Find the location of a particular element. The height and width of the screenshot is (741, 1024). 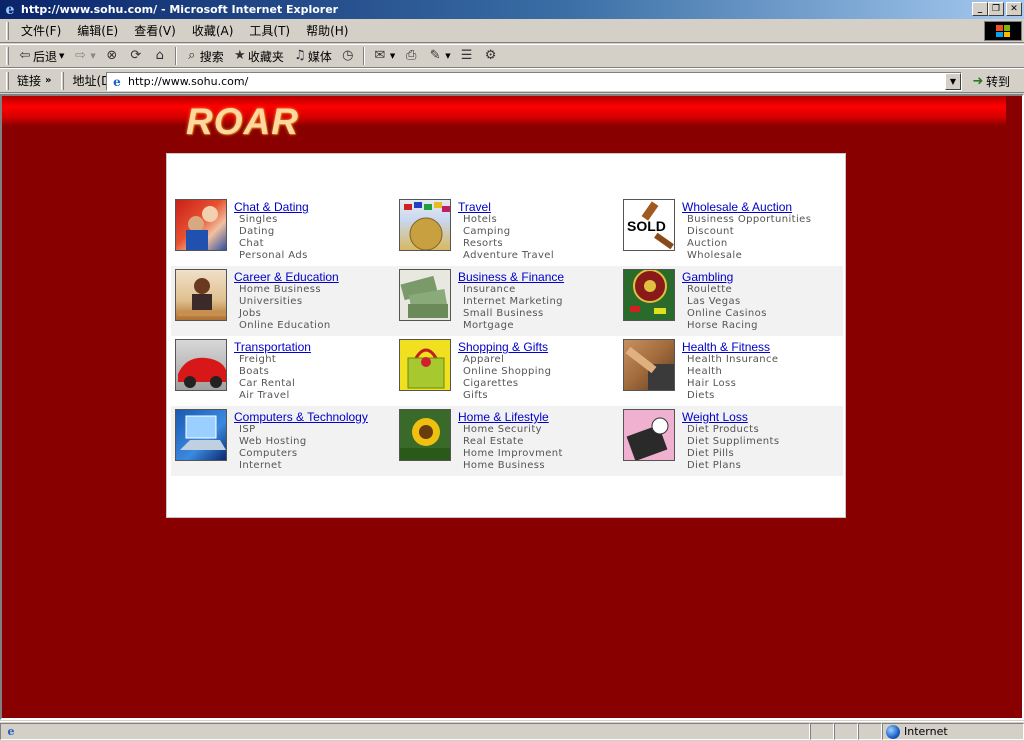

subcategory-link: Hair Loss is located at coordinates (711, 384).